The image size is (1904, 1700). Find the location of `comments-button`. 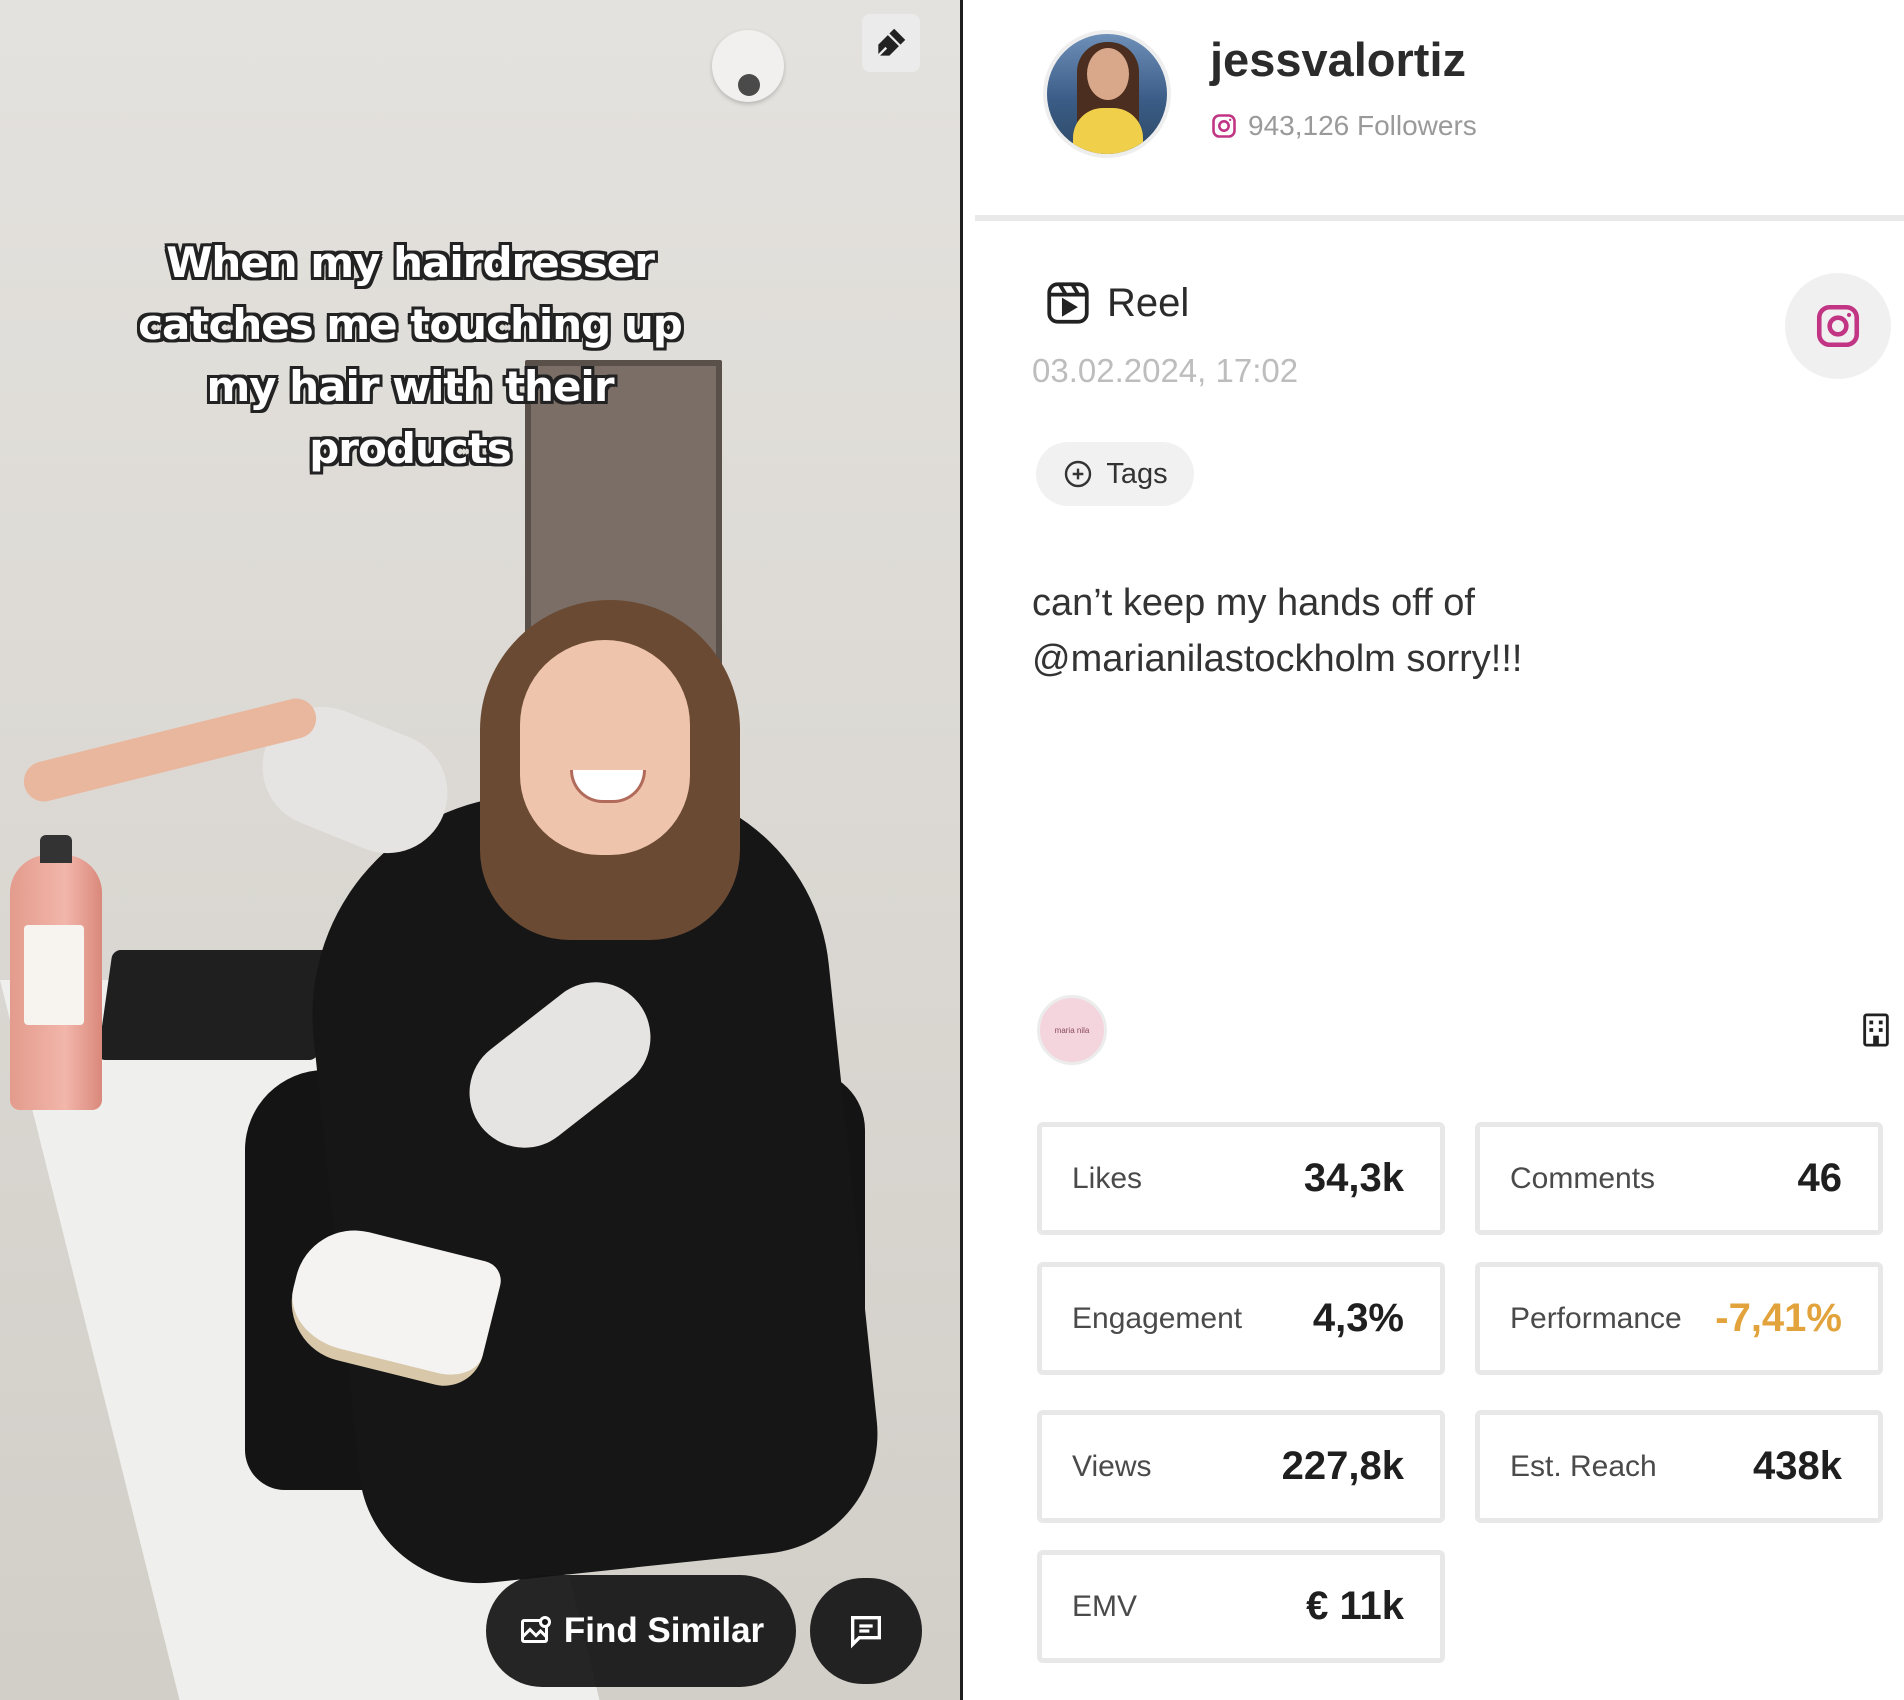

comments-button is located at coordinates (866, 1631).